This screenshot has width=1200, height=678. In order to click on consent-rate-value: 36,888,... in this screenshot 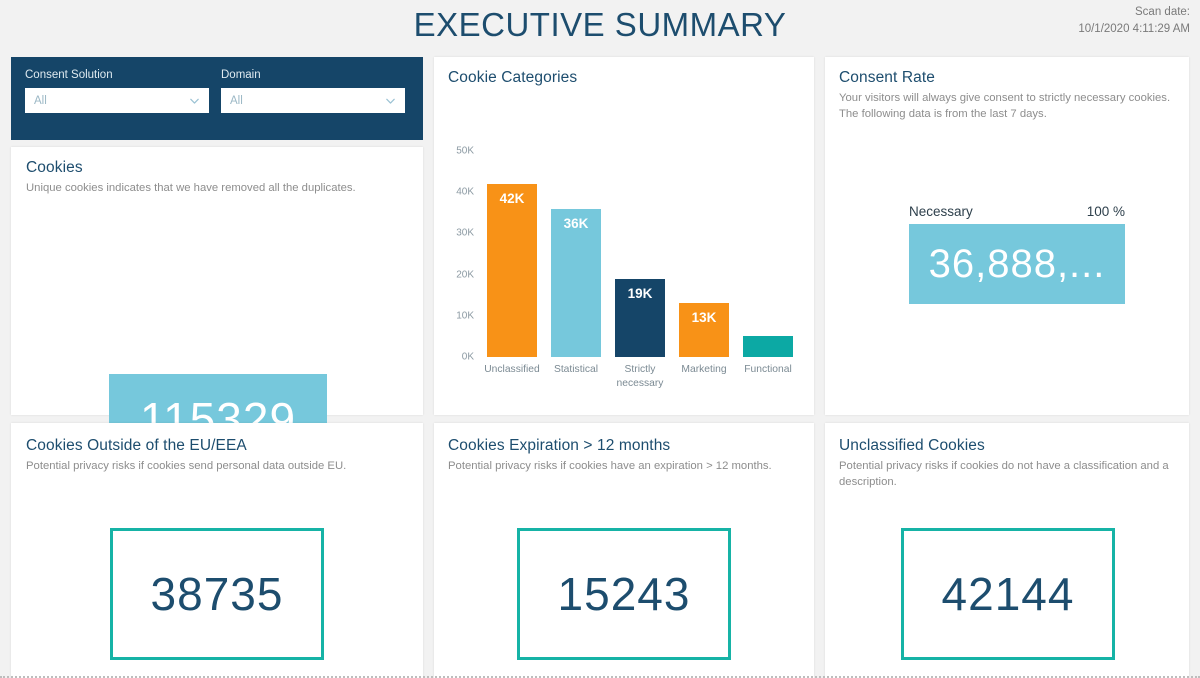, I will do `click(1017, 264)`.